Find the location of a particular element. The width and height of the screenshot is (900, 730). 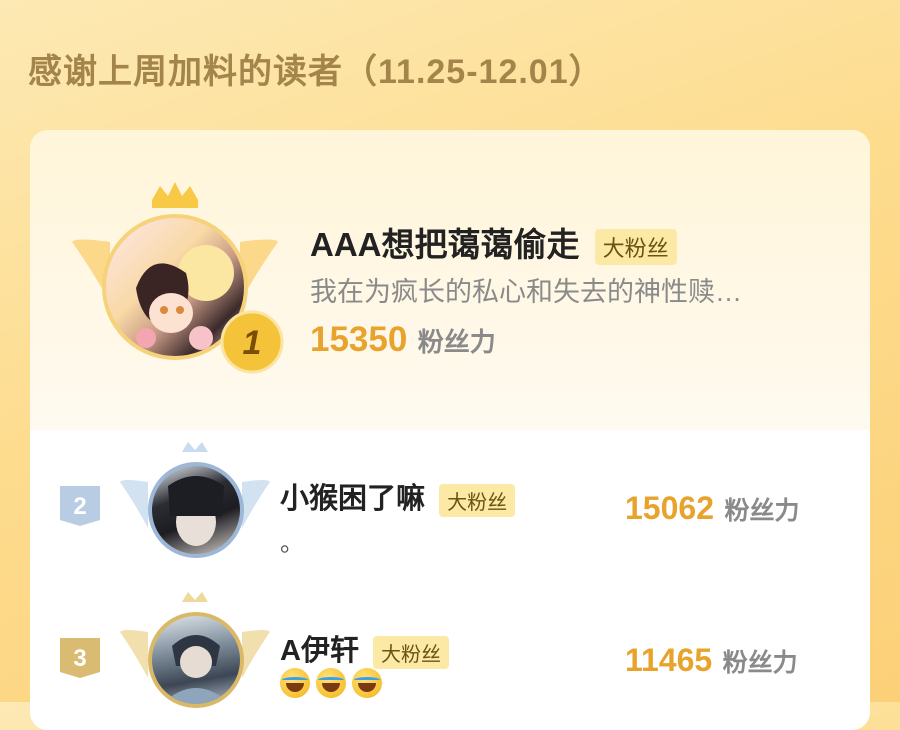

rank-2-signature: 。 is located at coordinates (292, 543).